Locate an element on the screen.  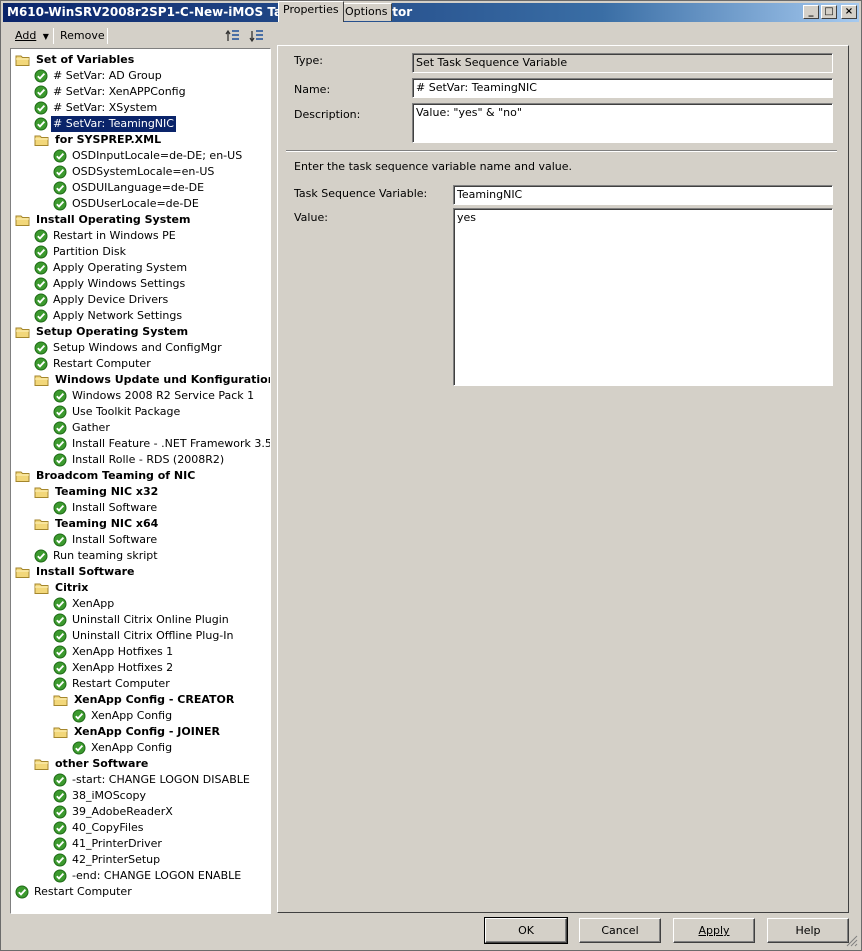
tree-step: # SetVar: TeamingNIC is located at coordinates (105, 124).